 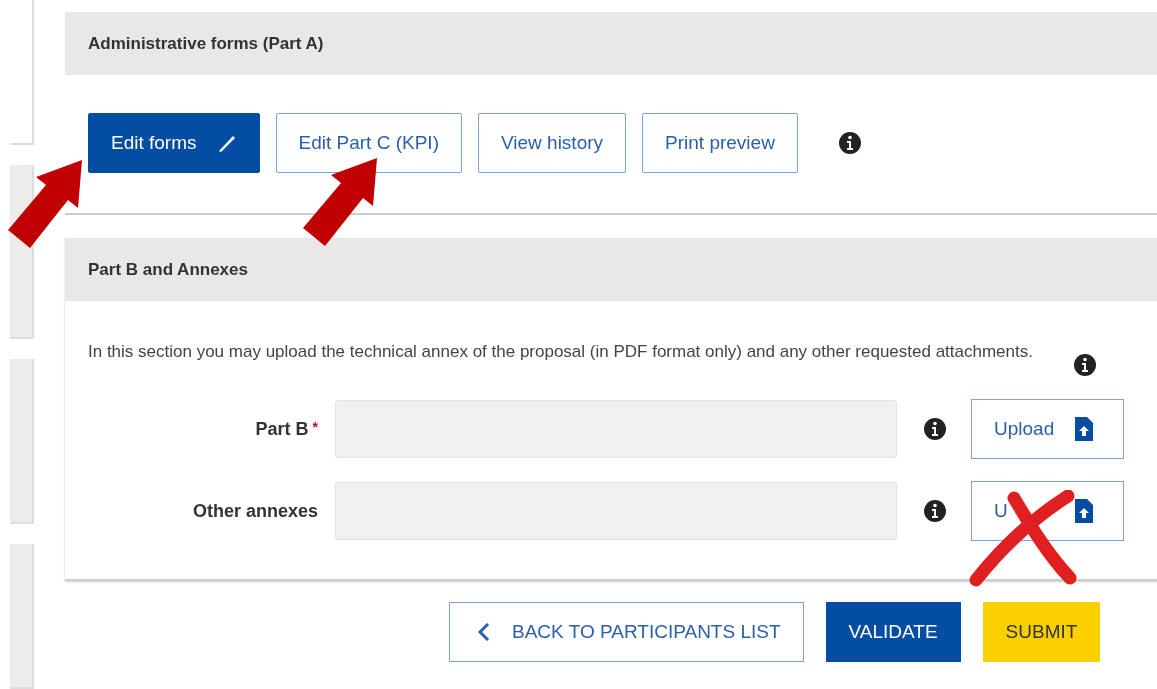 What do you see at coordinates (206, 43) in the screenshot?
I see `section-title: Administrative forms (Part A)` at bounding box center [206, 43].